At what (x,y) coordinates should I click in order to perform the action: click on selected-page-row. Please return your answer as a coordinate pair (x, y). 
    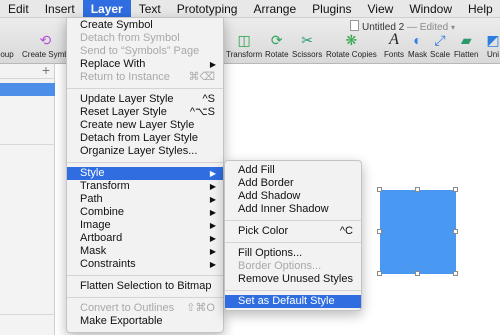
    Looking at the image, I should click on (27, 89).